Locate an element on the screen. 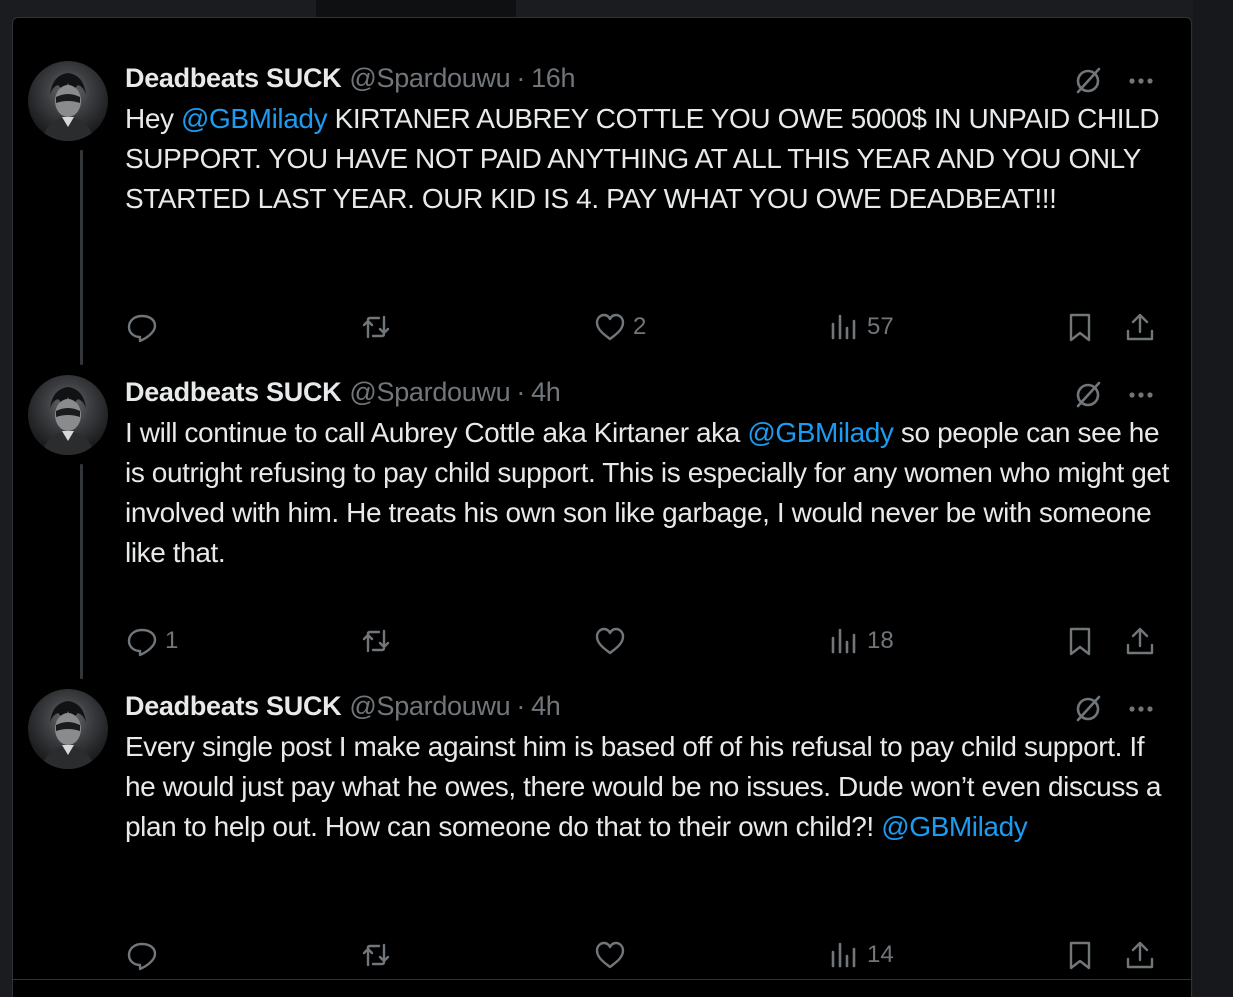 This screenshot has height=997, width=1233. tweet-actions: 1 18 is located at coordinates (602, 641).